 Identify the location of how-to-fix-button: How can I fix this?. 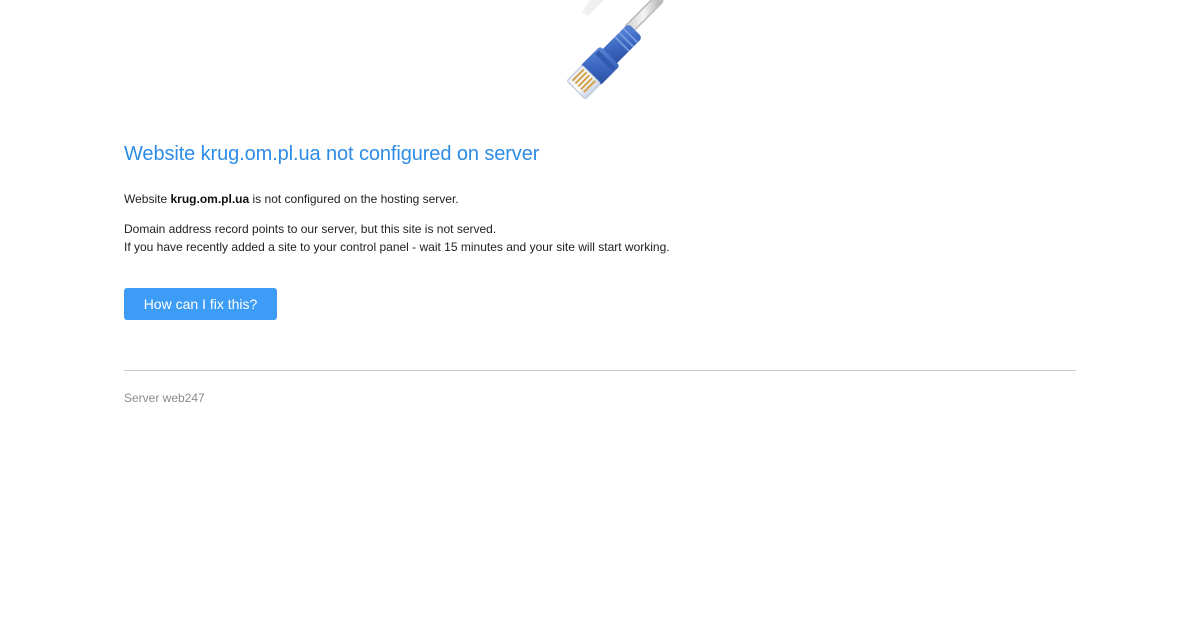
(200, 304).